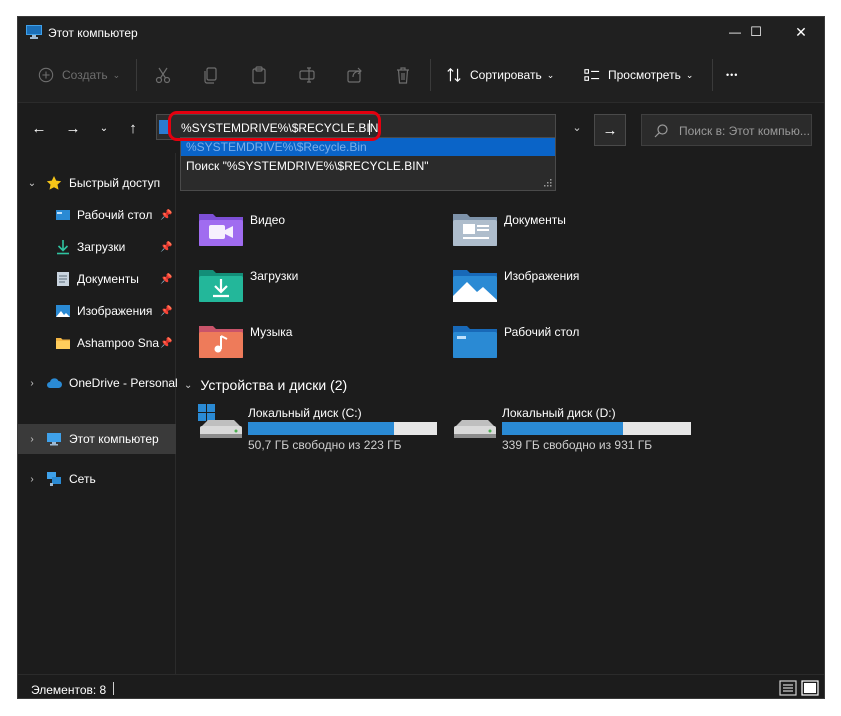 The height and width of the screenshot is (716, 841). I want to click on sidebar-label: Этот компьютер, so click(114, 439).